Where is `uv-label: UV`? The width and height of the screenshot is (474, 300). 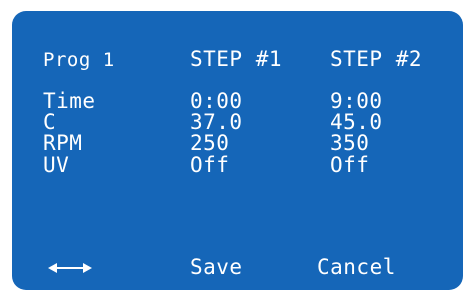
uv-label: UV is located at coordinates (56, 165).